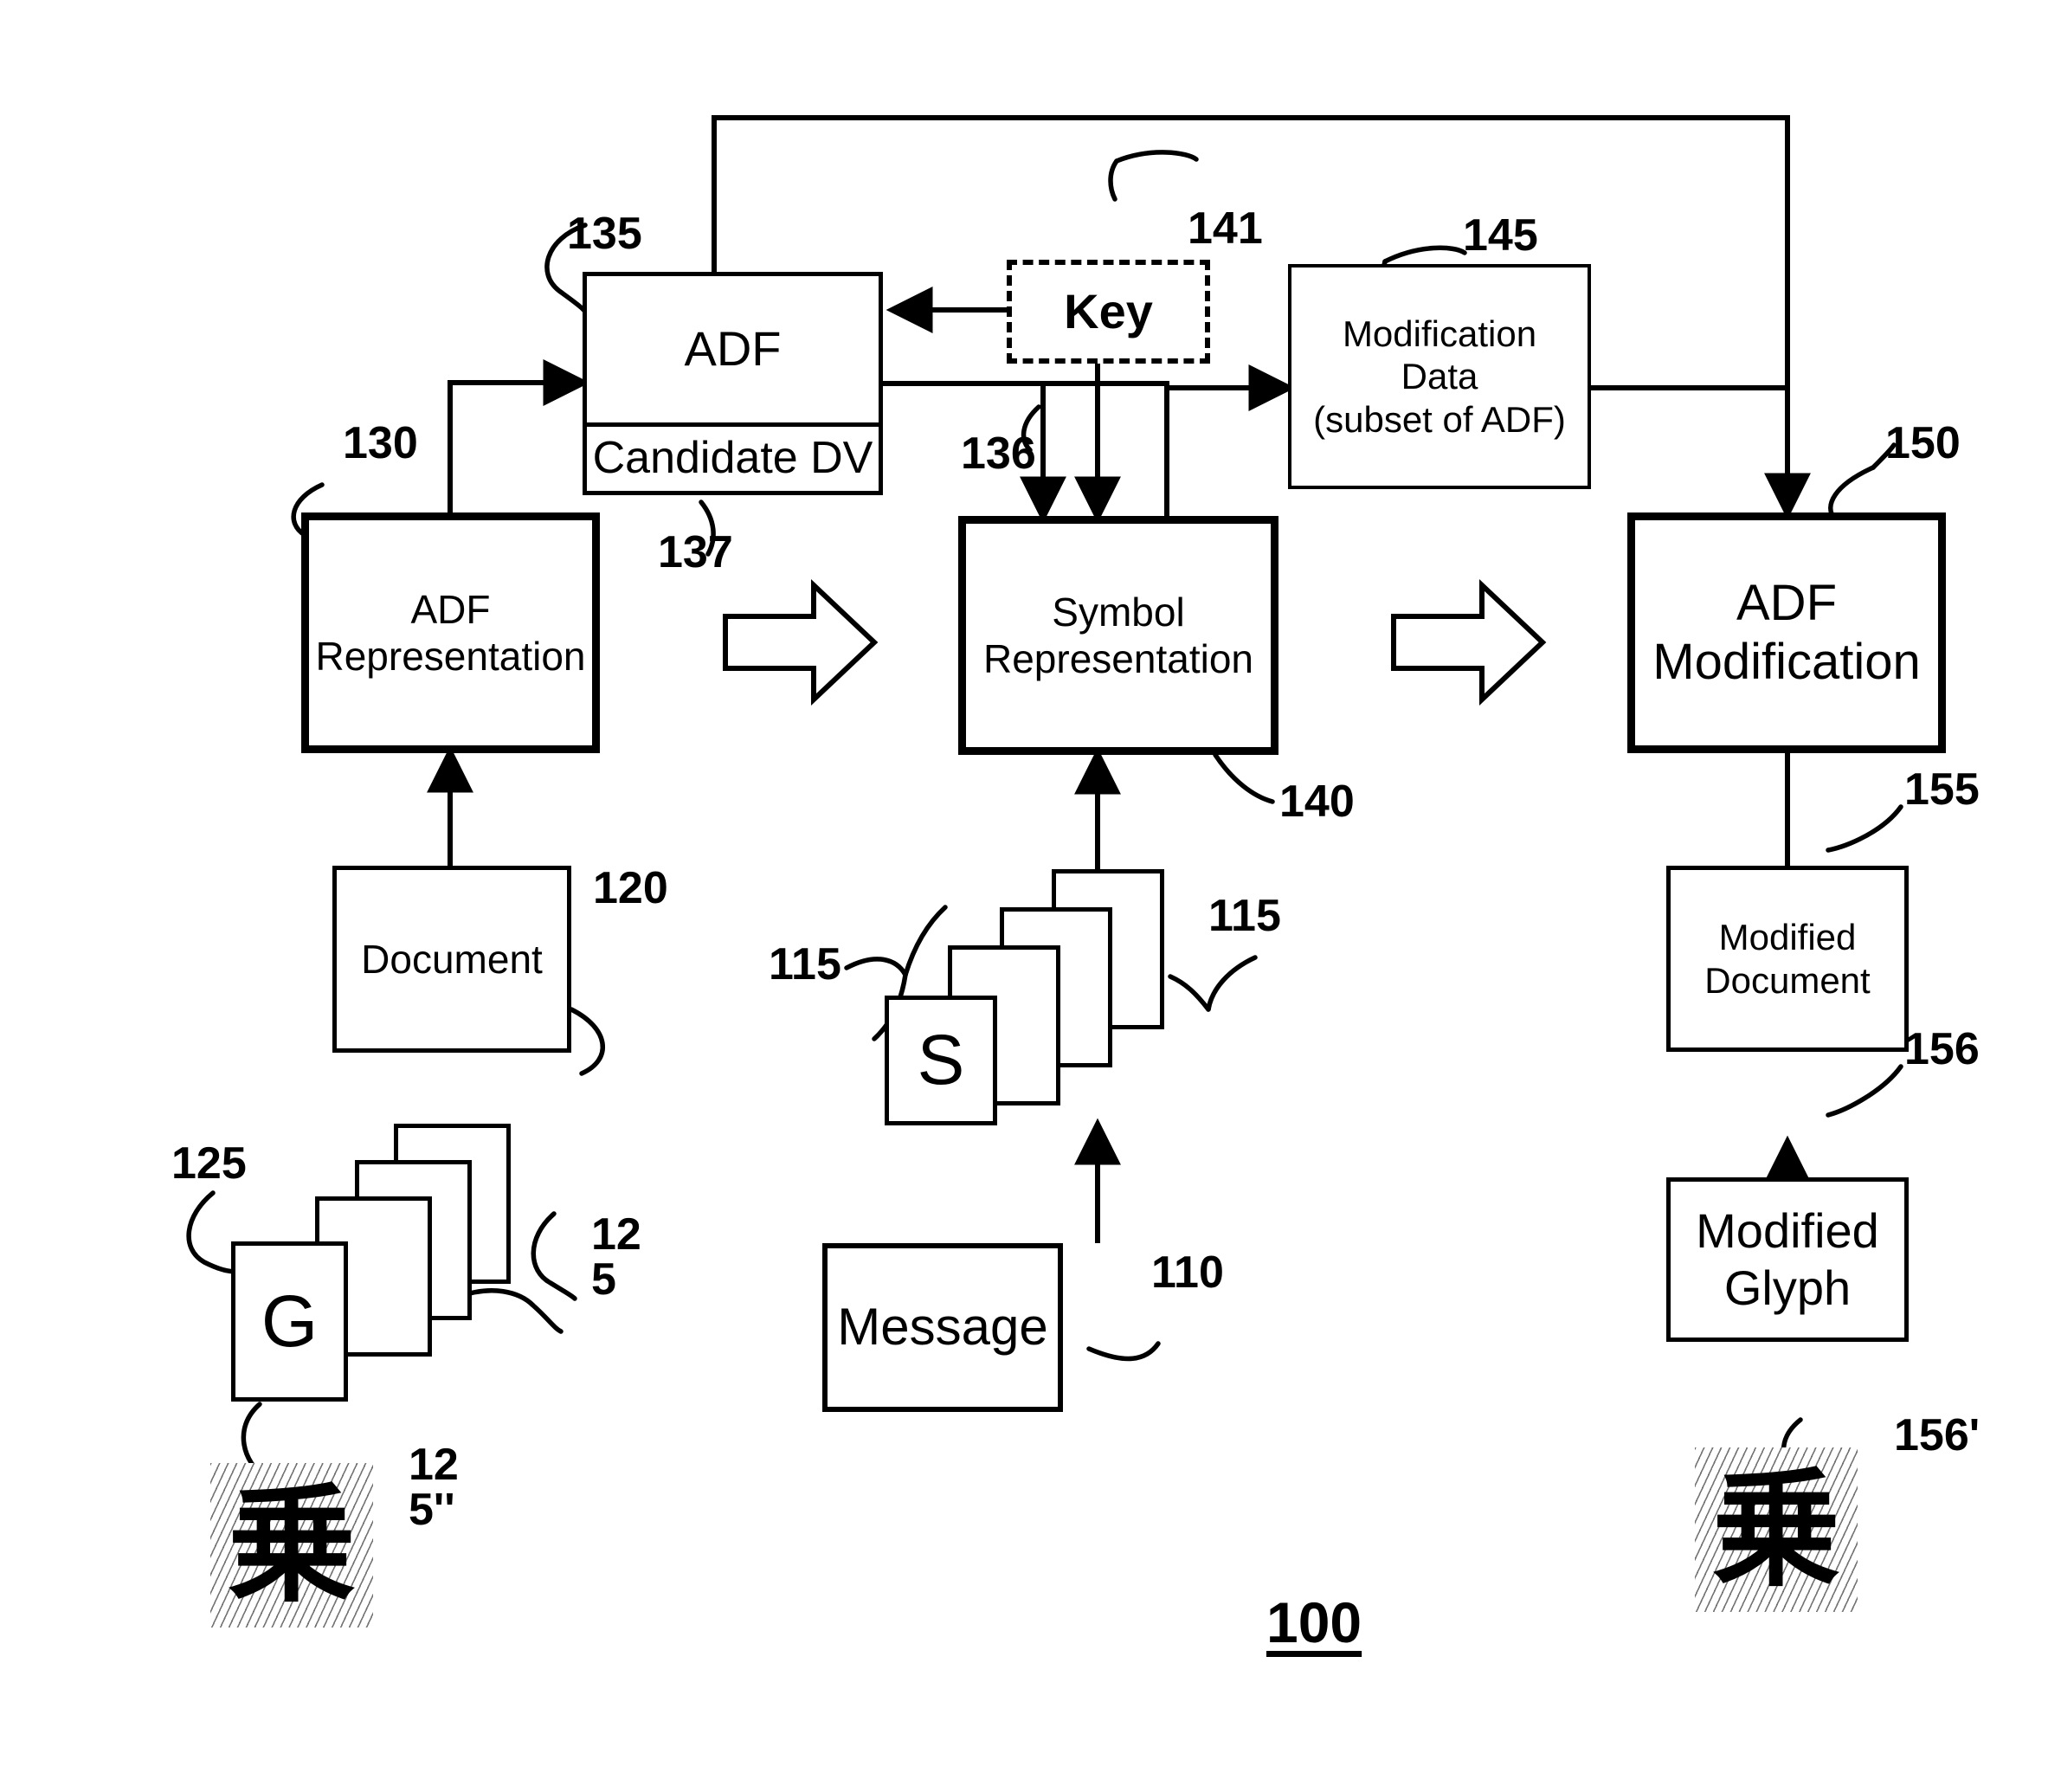  I want to click on modified-glyph-line2: Glyph, so click(1787, 1287).